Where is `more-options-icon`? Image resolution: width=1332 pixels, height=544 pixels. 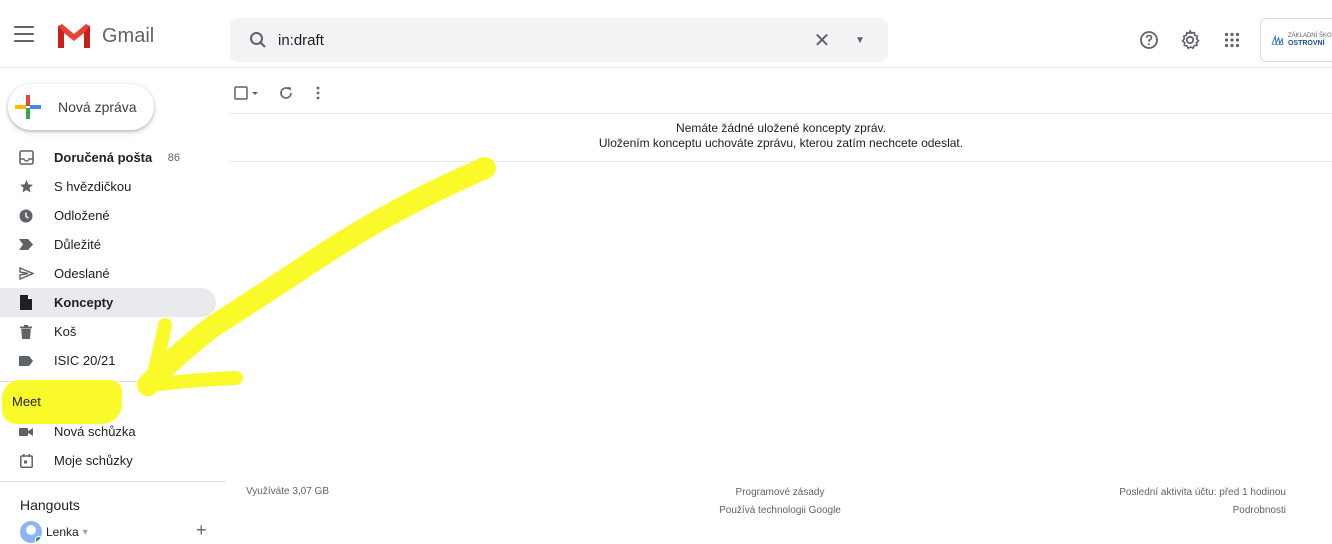 more-options-icon is located at coordinates (318, 93).